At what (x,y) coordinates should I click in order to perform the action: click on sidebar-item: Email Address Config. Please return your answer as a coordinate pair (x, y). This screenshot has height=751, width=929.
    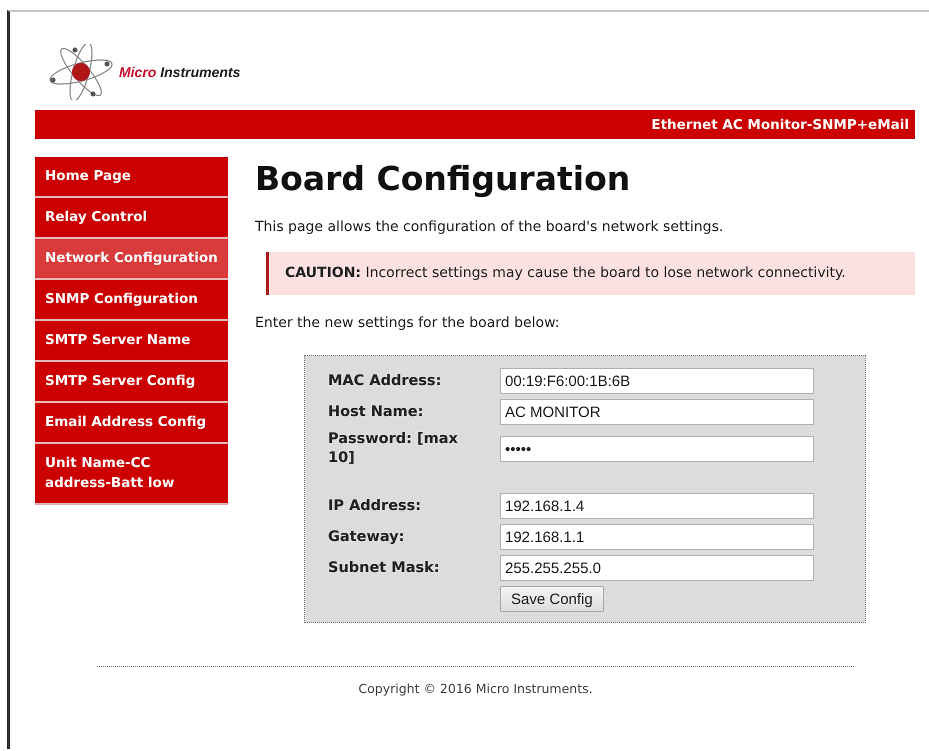
    Looking at the image, I should click on (131, 423).